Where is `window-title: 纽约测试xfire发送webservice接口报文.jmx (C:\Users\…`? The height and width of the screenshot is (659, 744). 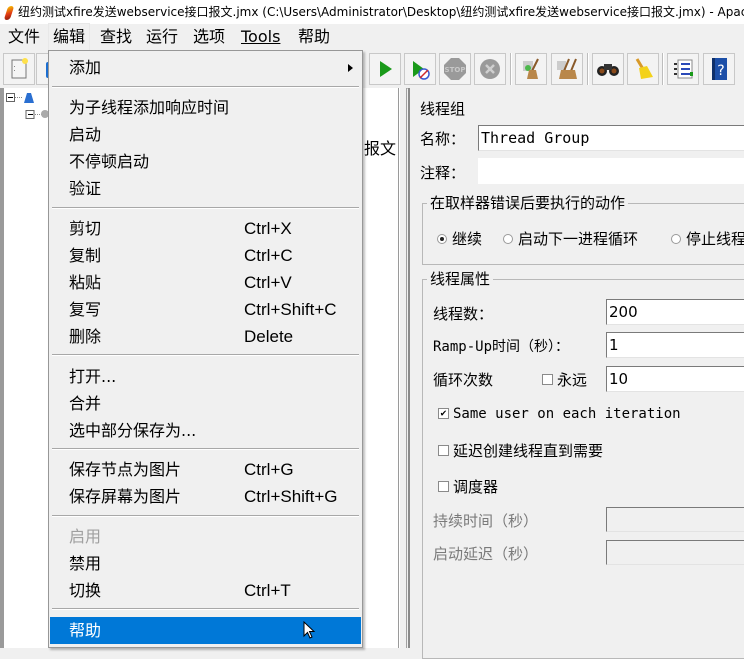
window-title: 纽约测试xfire发送webservice接口报文.jmx (C:\Users\… is located at coordinates (381, 12).